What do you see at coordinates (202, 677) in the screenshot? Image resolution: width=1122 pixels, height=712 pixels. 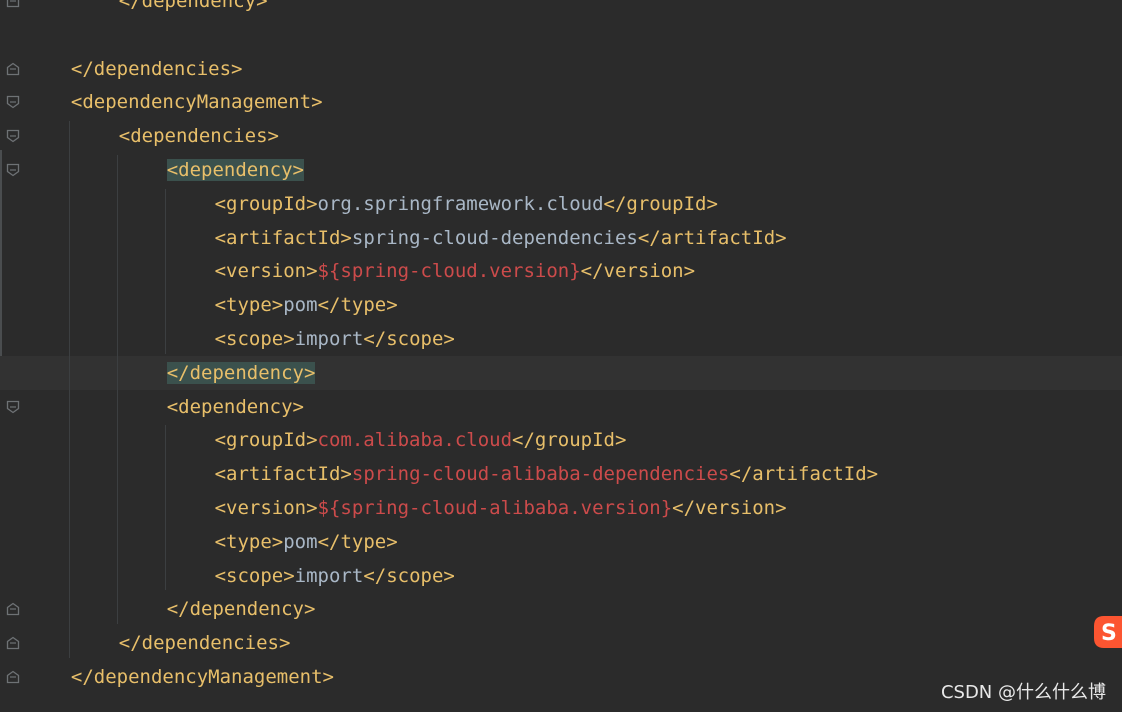 I see `code-token: </dependencyManagement>` at bounding box center [202, 677].